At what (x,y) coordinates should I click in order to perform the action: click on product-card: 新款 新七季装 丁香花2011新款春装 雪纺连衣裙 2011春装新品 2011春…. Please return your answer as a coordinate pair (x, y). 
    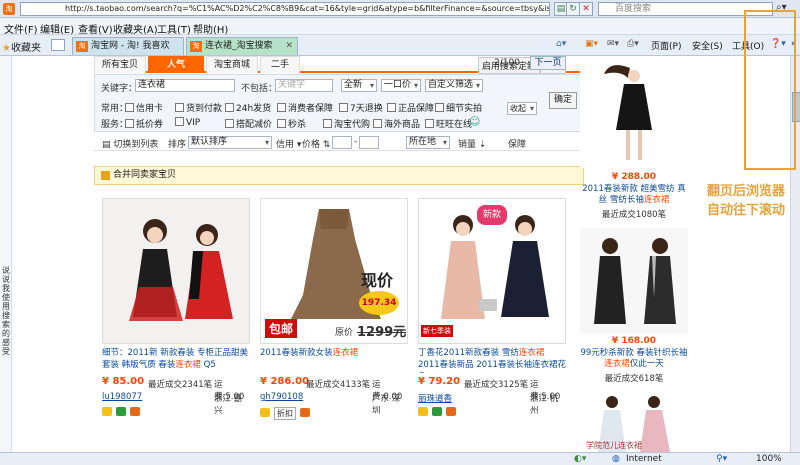
    Looking at the image, I should click on (492, 309).